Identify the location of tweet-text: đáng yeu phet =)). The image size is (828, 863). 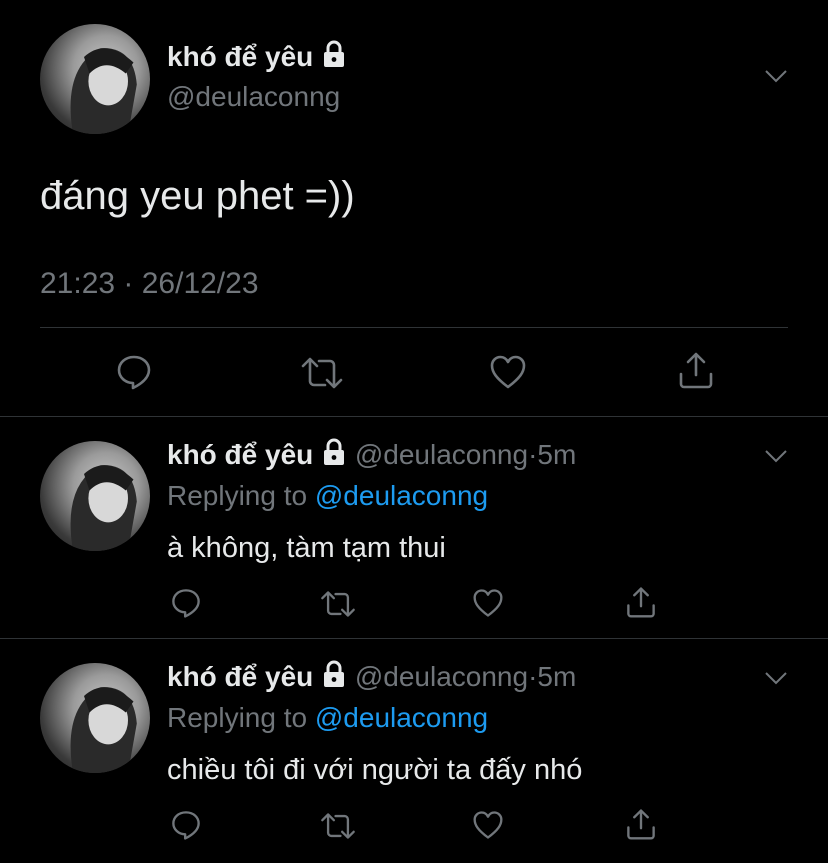
(197, 196).